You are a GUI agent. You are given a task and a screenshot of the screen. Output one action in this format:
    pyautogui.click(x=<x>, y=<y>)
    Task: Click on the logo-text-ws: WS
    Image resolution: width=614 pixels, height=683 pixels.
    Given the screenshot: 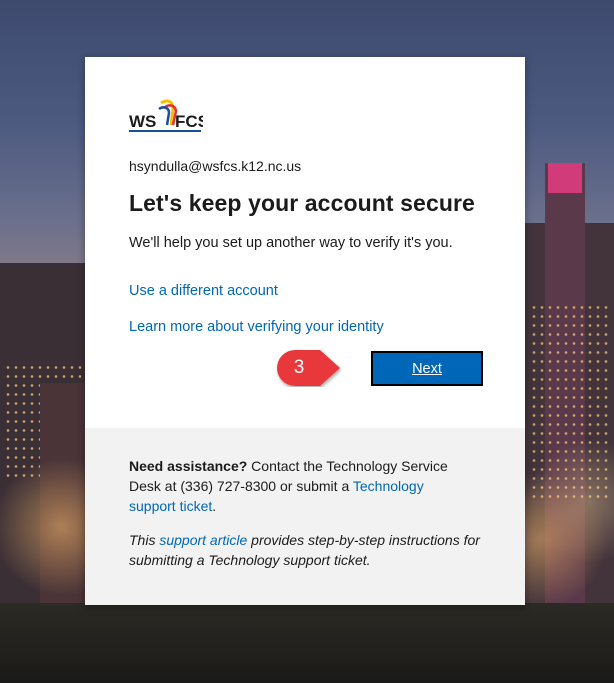 What is the action you would take?
    pyautogui.click(x=142, y=121)
    